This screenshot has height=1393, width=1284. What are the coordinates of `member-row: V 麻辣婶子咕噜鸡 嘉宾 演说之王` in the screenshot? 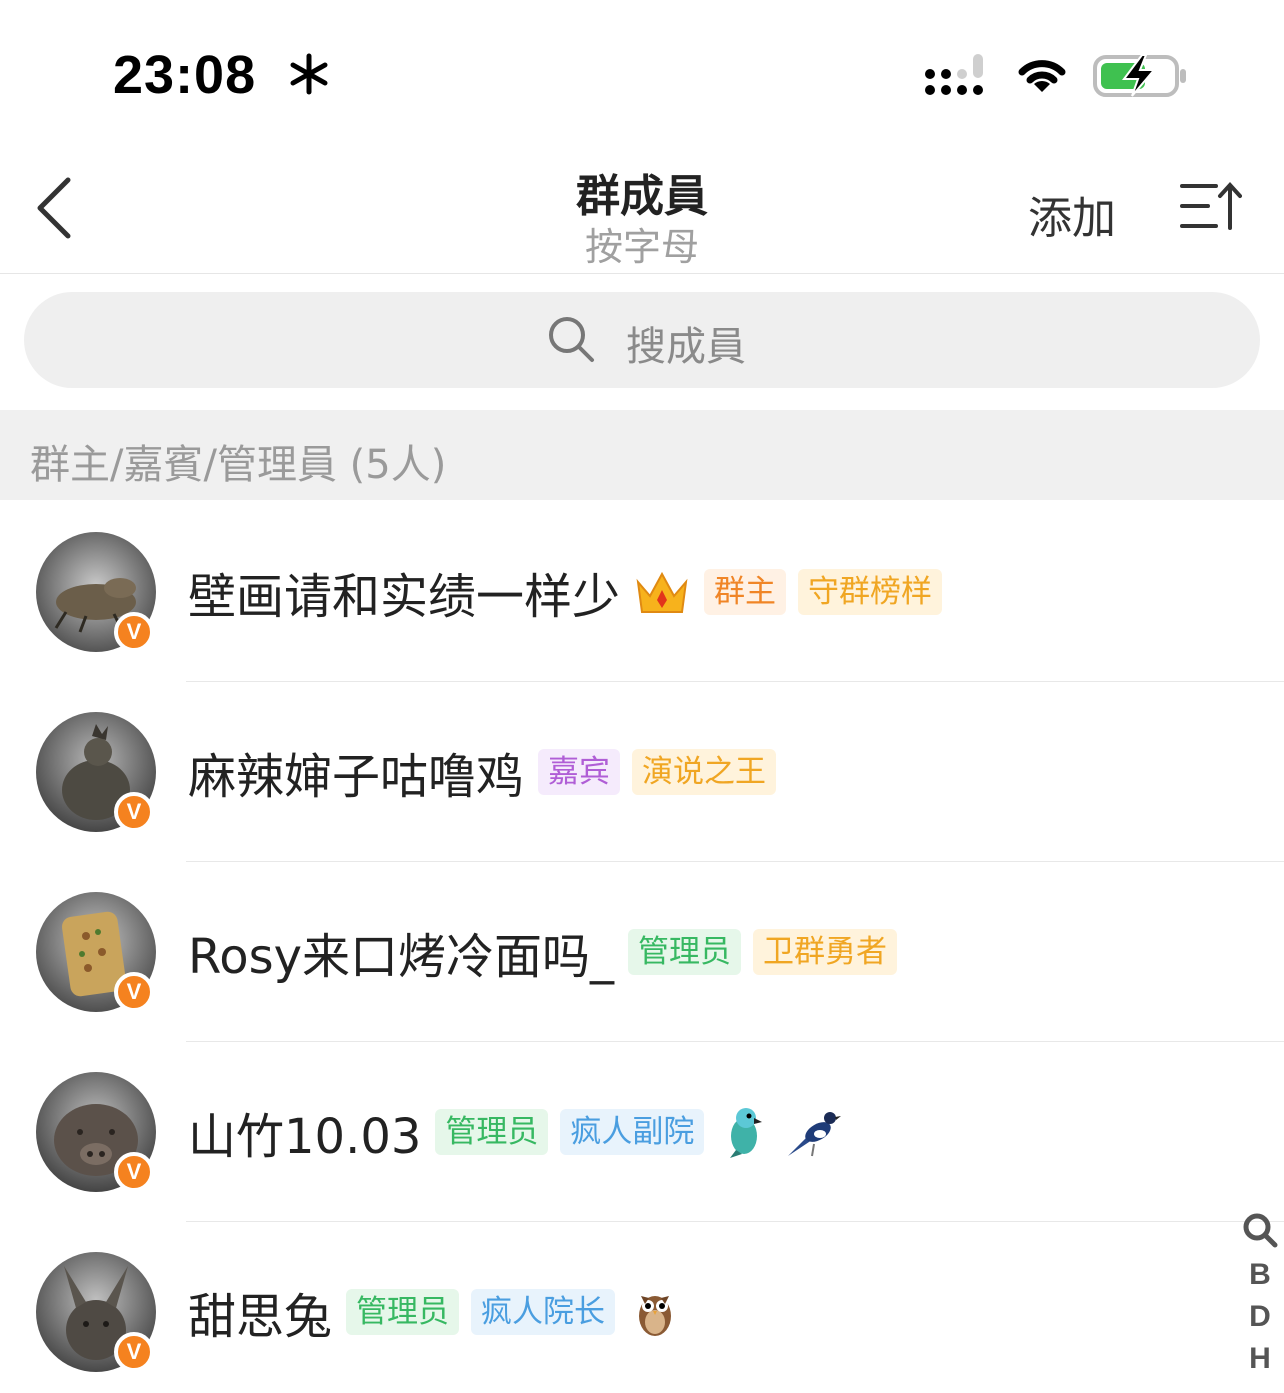 It's located at (642, 772).